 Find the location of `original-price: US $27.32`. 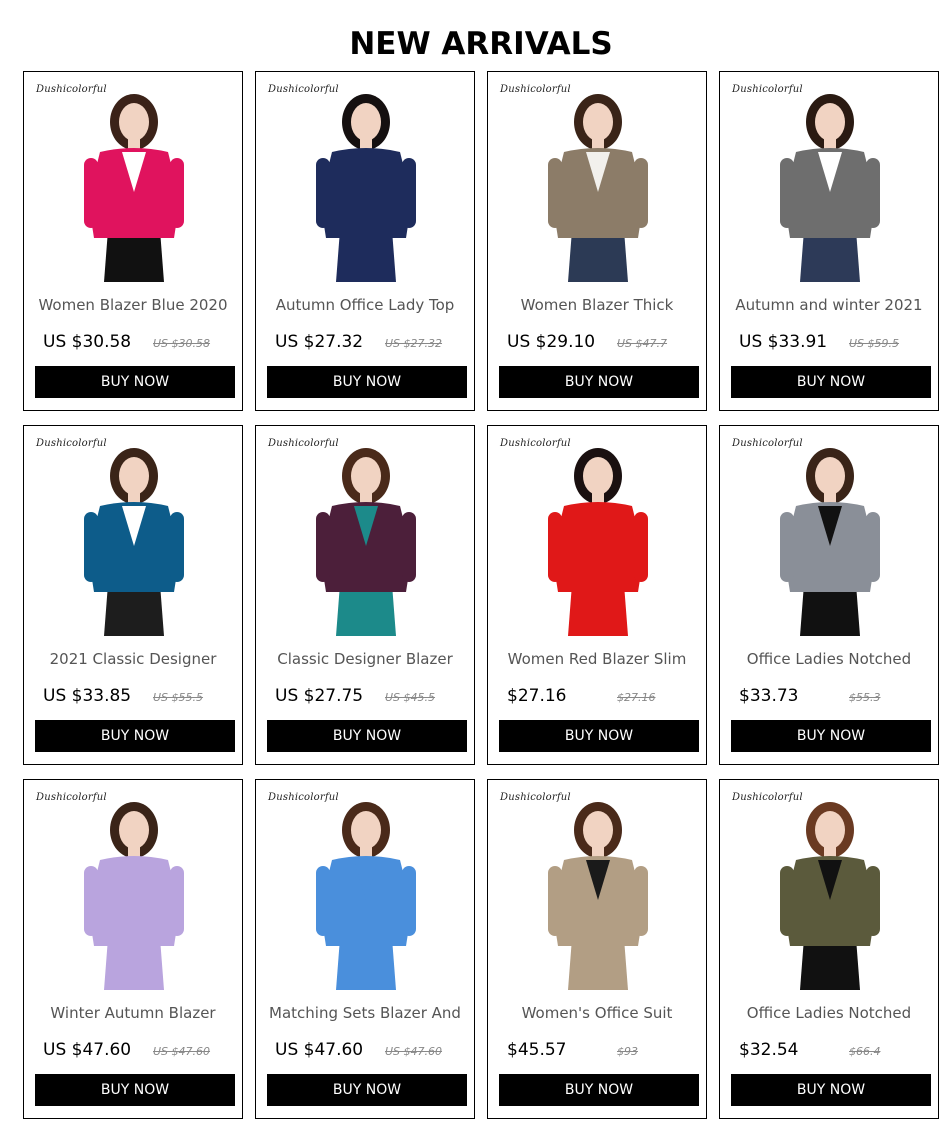

original-price: US $27.32 is located at coordinates (414, 343).